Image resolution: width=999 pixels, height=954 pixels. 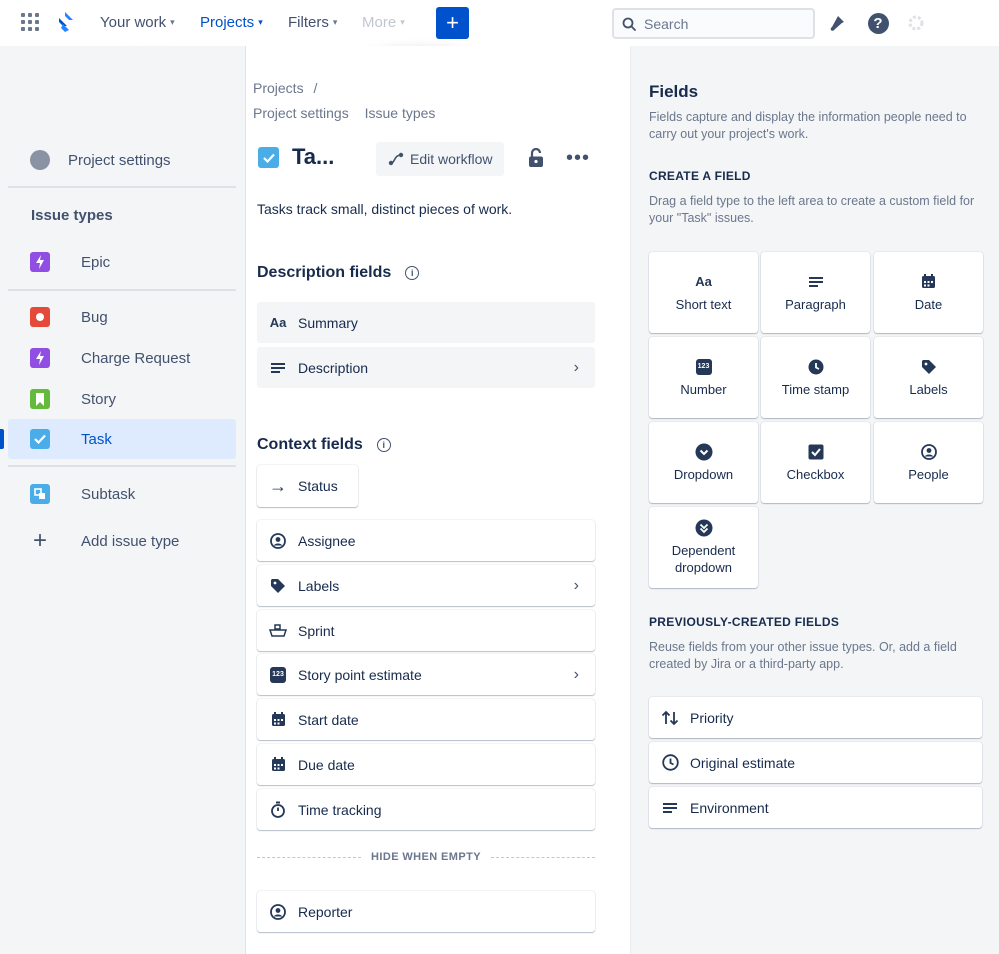 I want to click on field-label: Sprint, so click(x=316, y=630).